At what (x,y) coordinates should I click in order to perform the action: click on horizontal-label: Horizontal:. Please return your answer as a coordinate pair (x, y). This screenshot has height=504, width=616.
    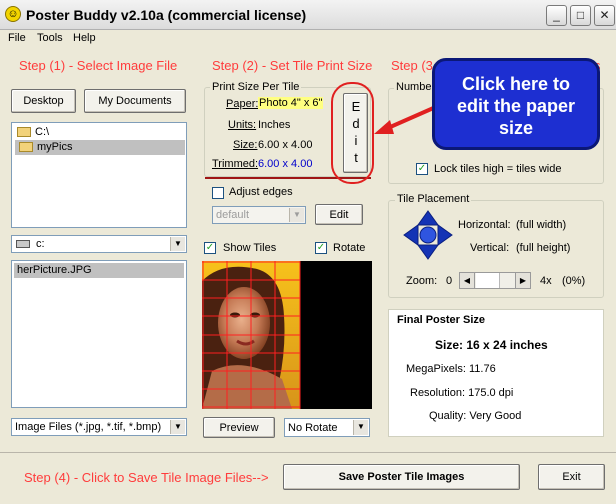
    Looking at the image, I should click on (484, 225).